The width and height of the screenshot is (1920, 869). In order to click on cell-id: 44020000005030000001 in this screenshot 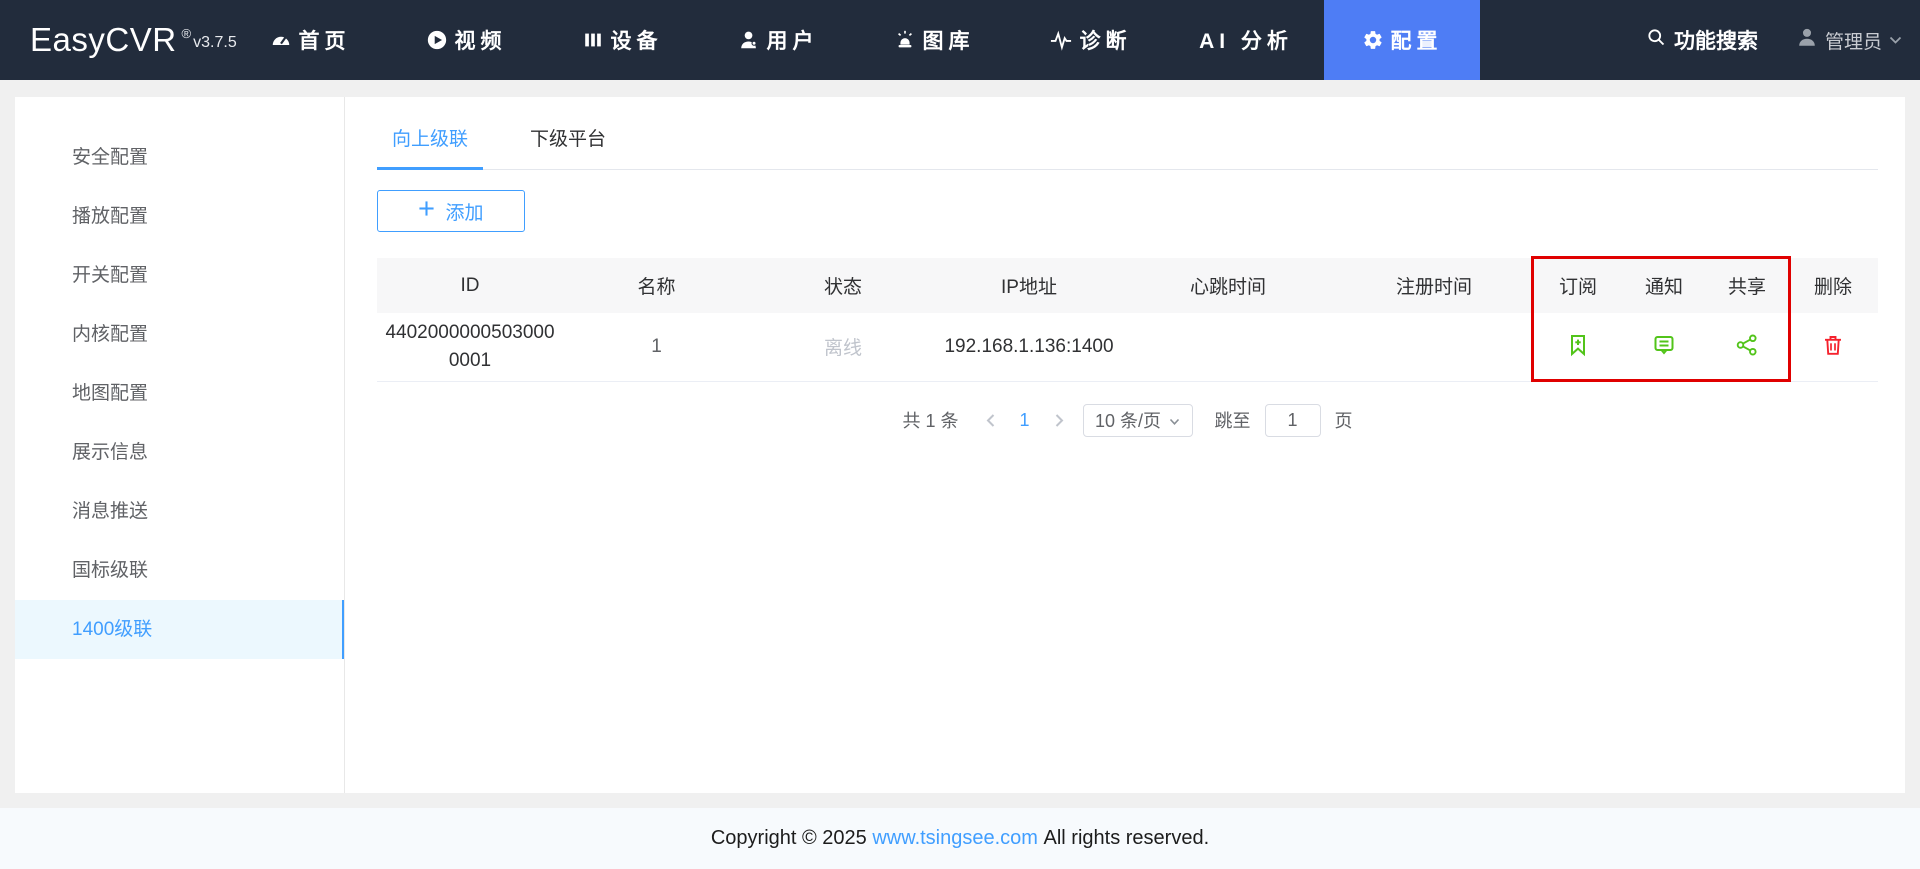, I will do `click(470, 347)`.